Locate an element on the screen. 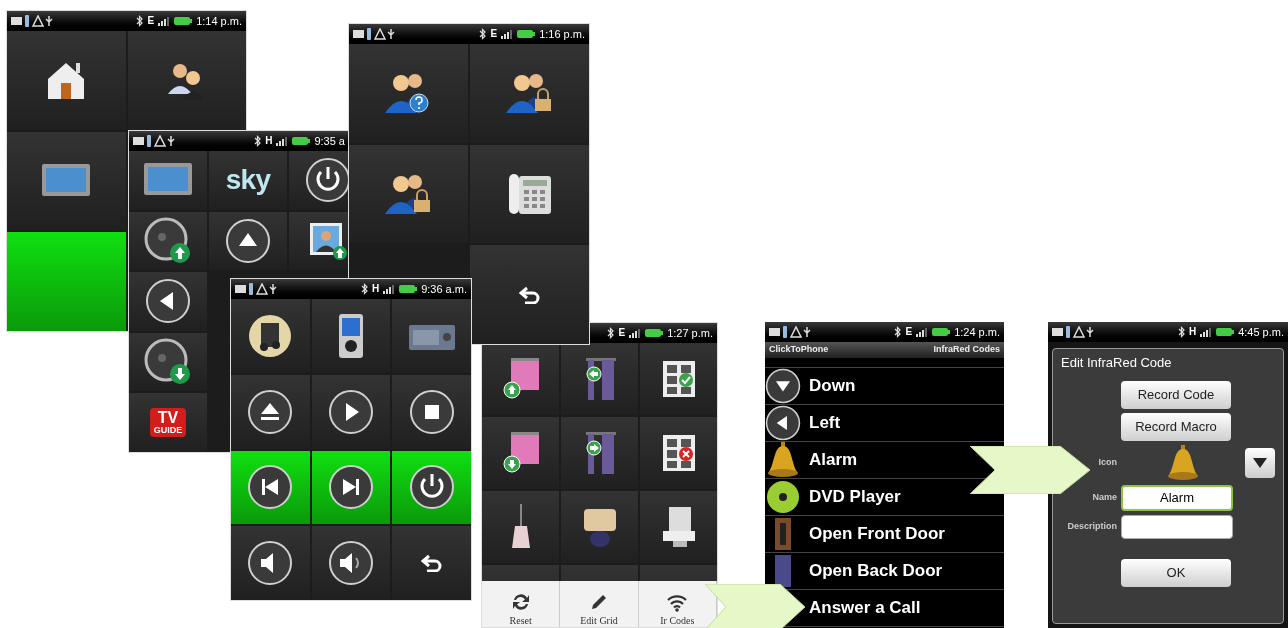 The width and height of the screenshot is (1288, 628). skip-forward-icon is located at coordinates (351, 487).